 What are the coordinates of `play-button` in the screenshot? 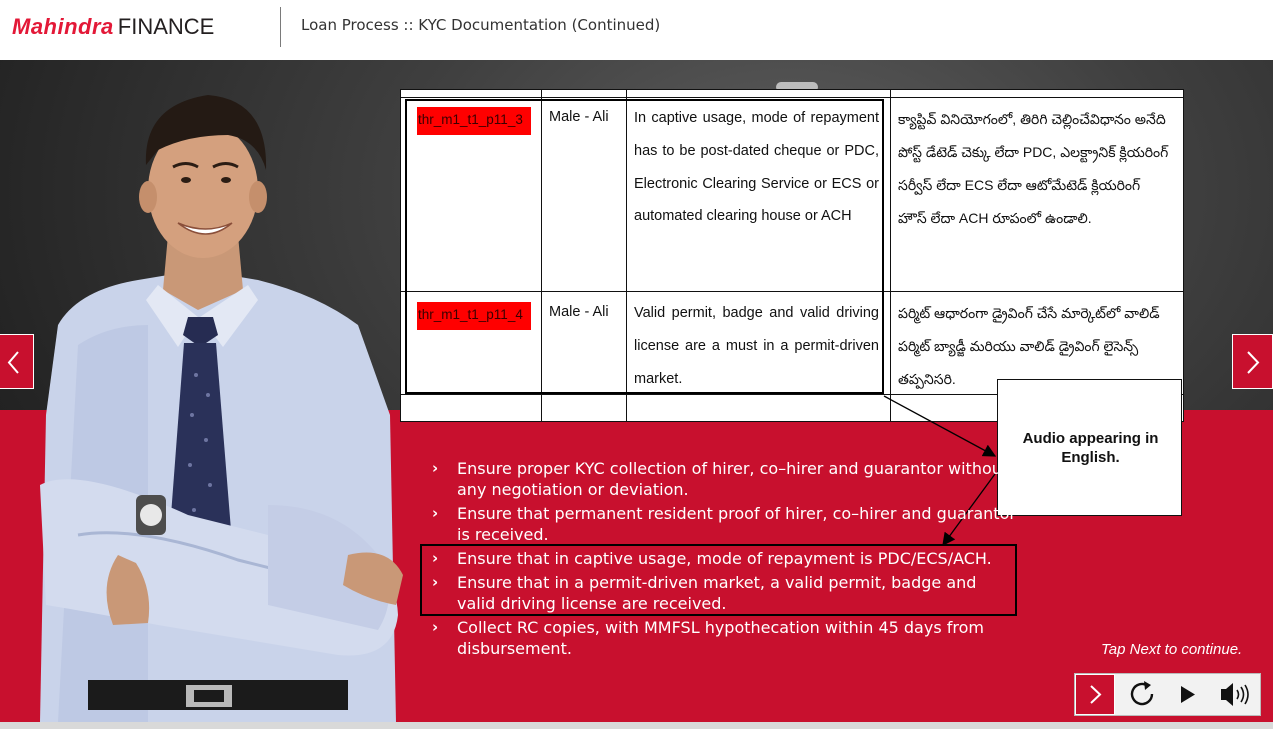 It's located at (1187, 694).